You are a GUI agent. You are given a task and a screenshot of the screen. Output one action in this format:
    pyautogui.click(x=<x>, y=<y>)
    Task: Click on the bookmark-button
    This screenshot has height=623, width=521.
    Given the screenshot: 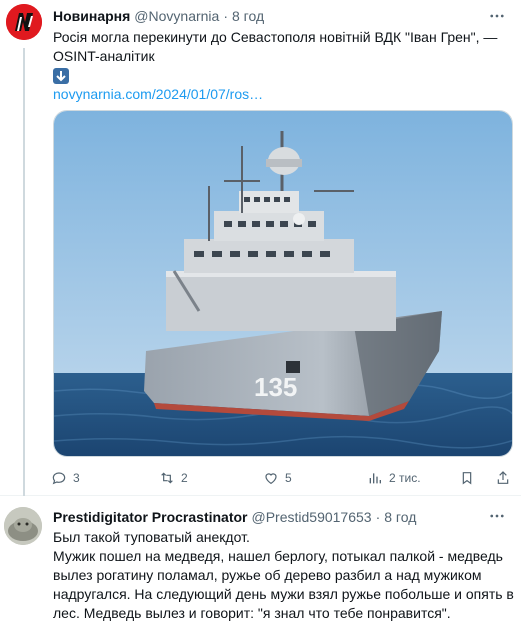 What is the action you would take?
    pyautogui.click(x=467, y=478)
    